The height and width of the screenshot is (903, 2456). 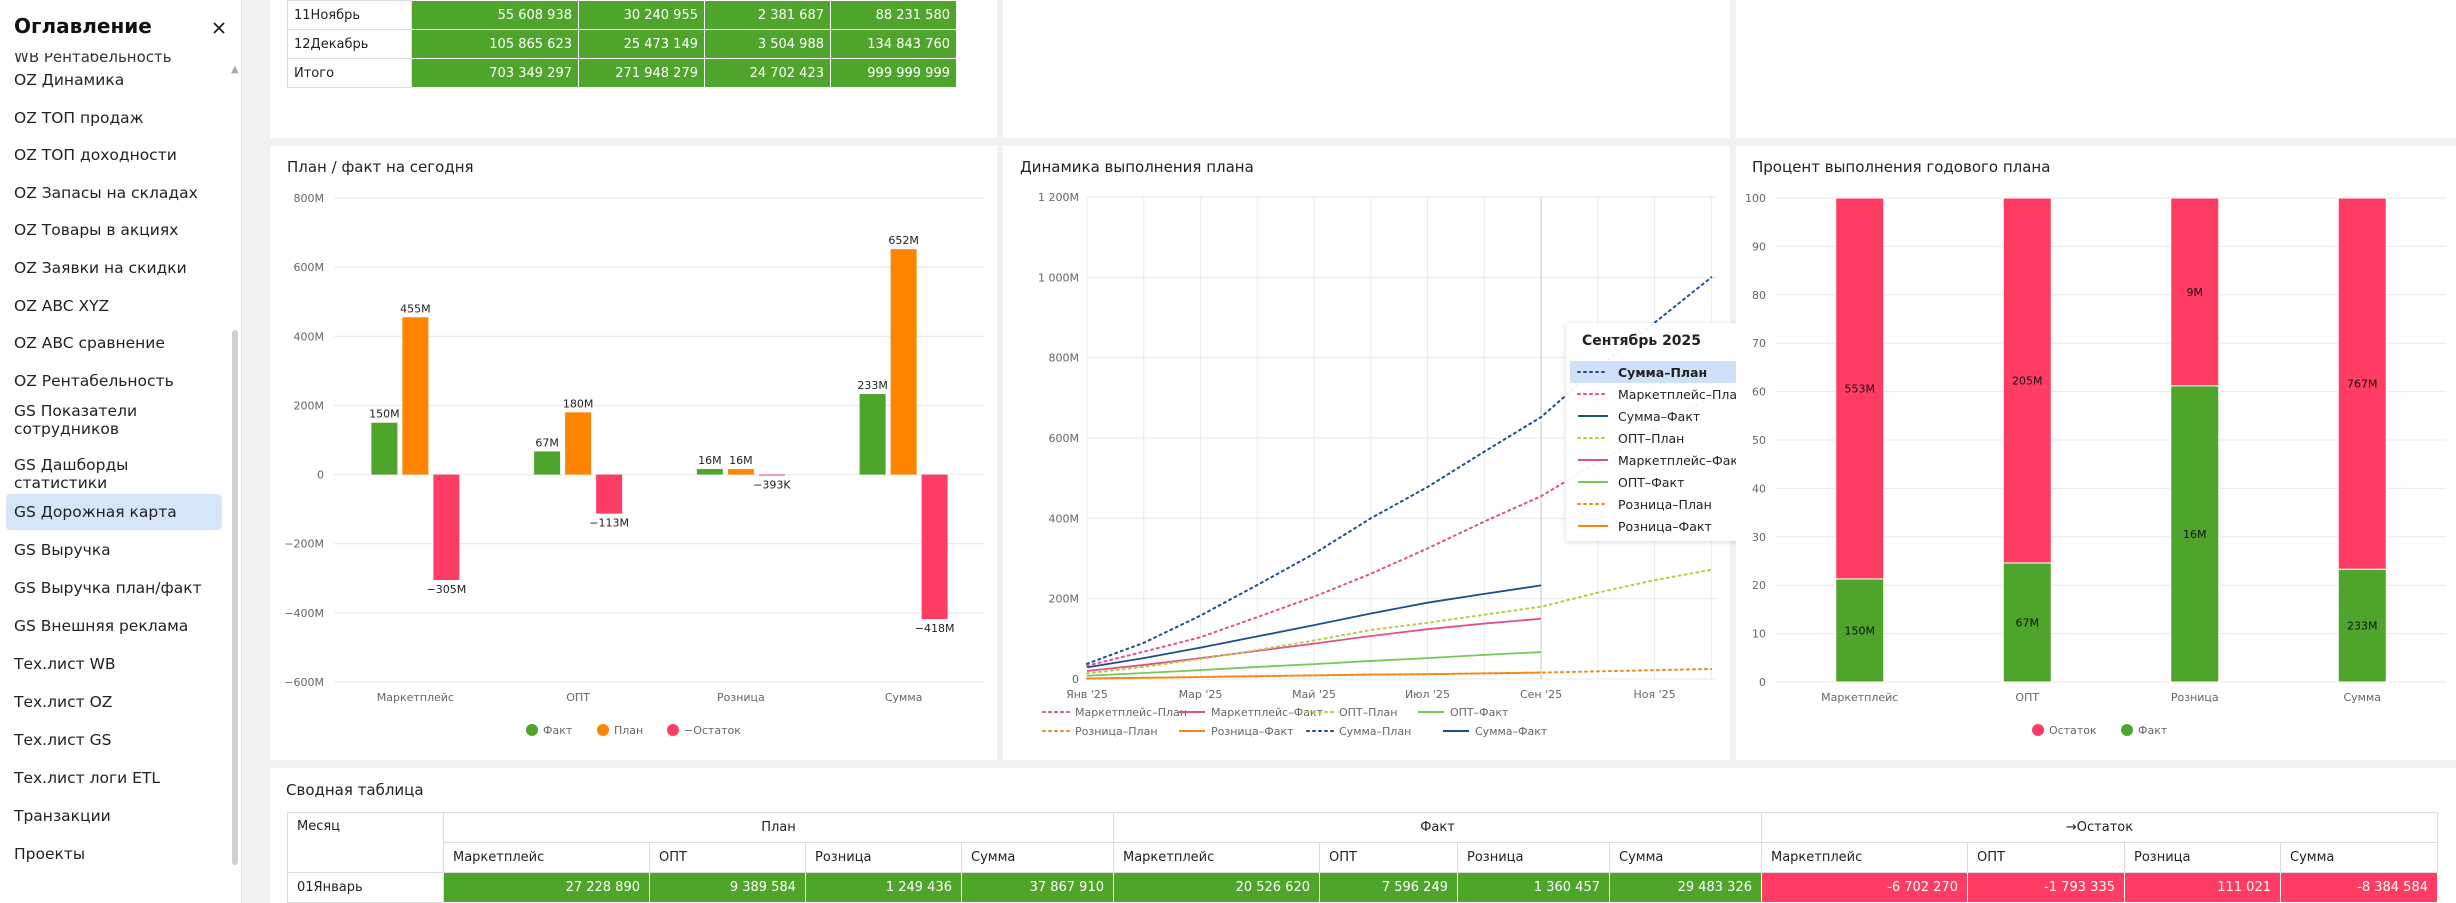 I want to click on legend-label: Розница–Факт, so click(x=1252, y=731).